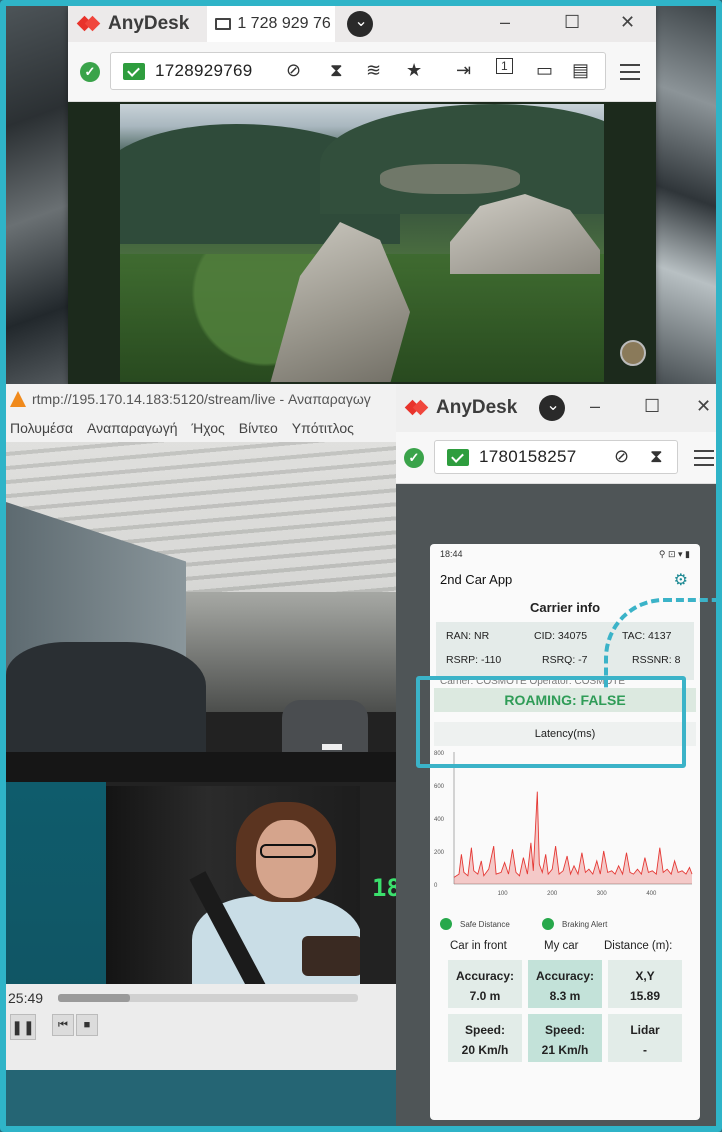 The height and width of the screenshot is (1132, 722). Describe the element at coordinates (373, 70) in the screenshot. I see `database-icon: ≋` at that location.